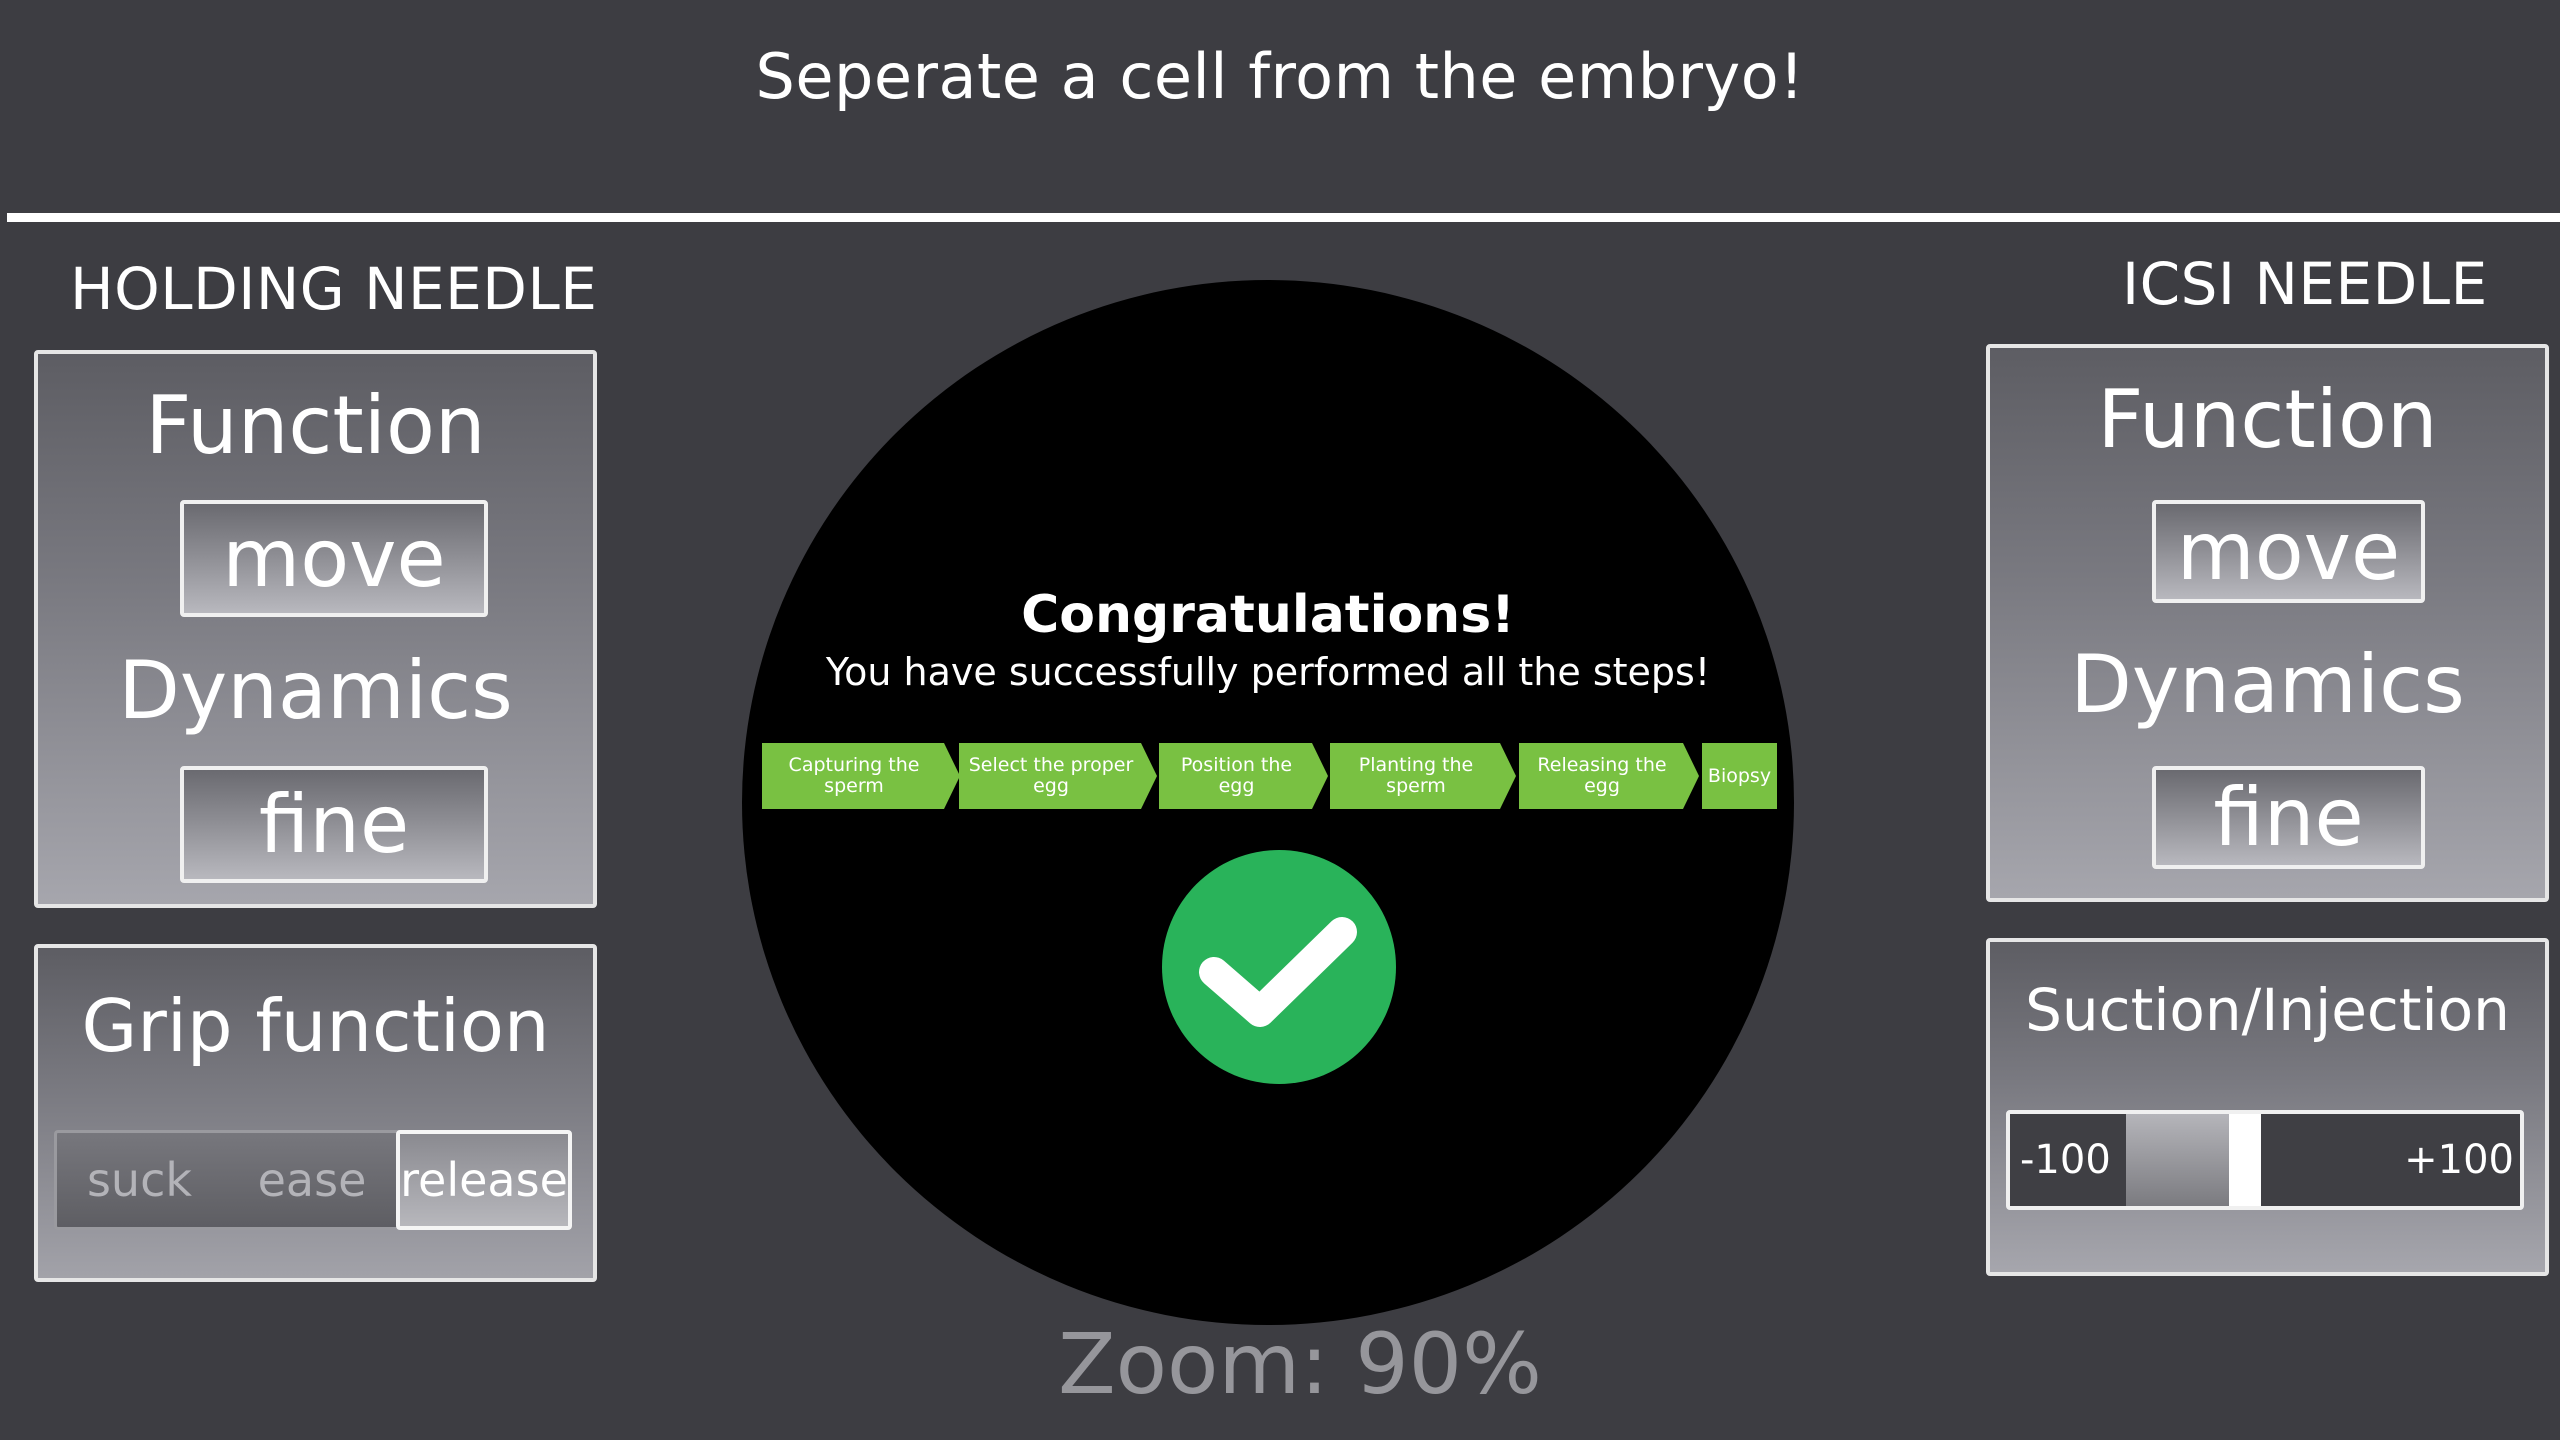 Image resolution: width=2560 pixels, height=1440 pixels. I want to click on suction-injection-slider: -100 +100, so click(2265, 1160).